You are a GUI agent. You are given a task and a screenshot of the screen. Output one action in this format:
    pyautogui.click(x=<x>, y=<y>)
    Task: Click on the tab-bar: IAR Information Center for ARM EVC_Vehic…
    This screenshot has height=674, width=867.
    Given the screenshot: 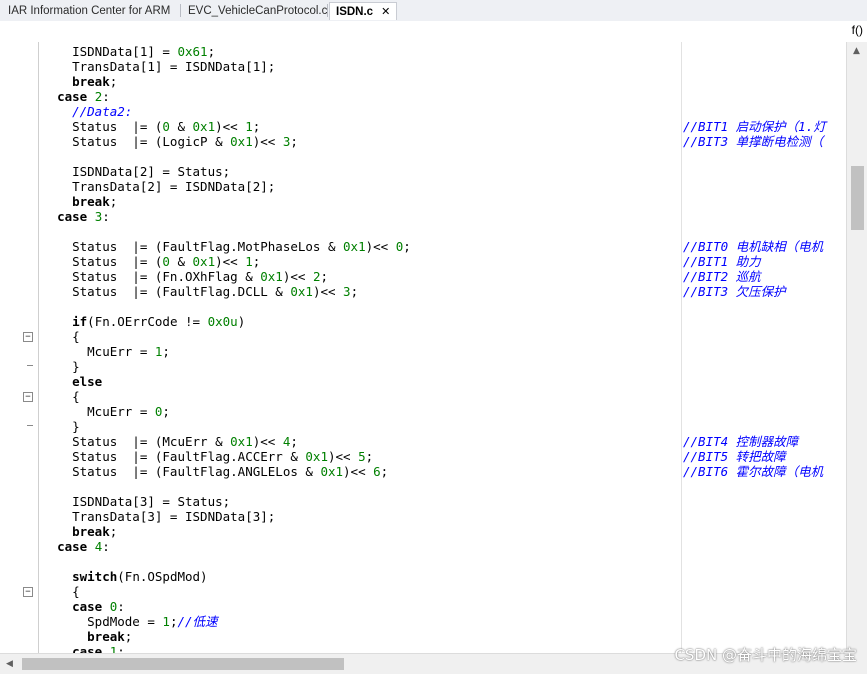 What is the action you would take?
    pyautogui.click(x=433, y=11)
    